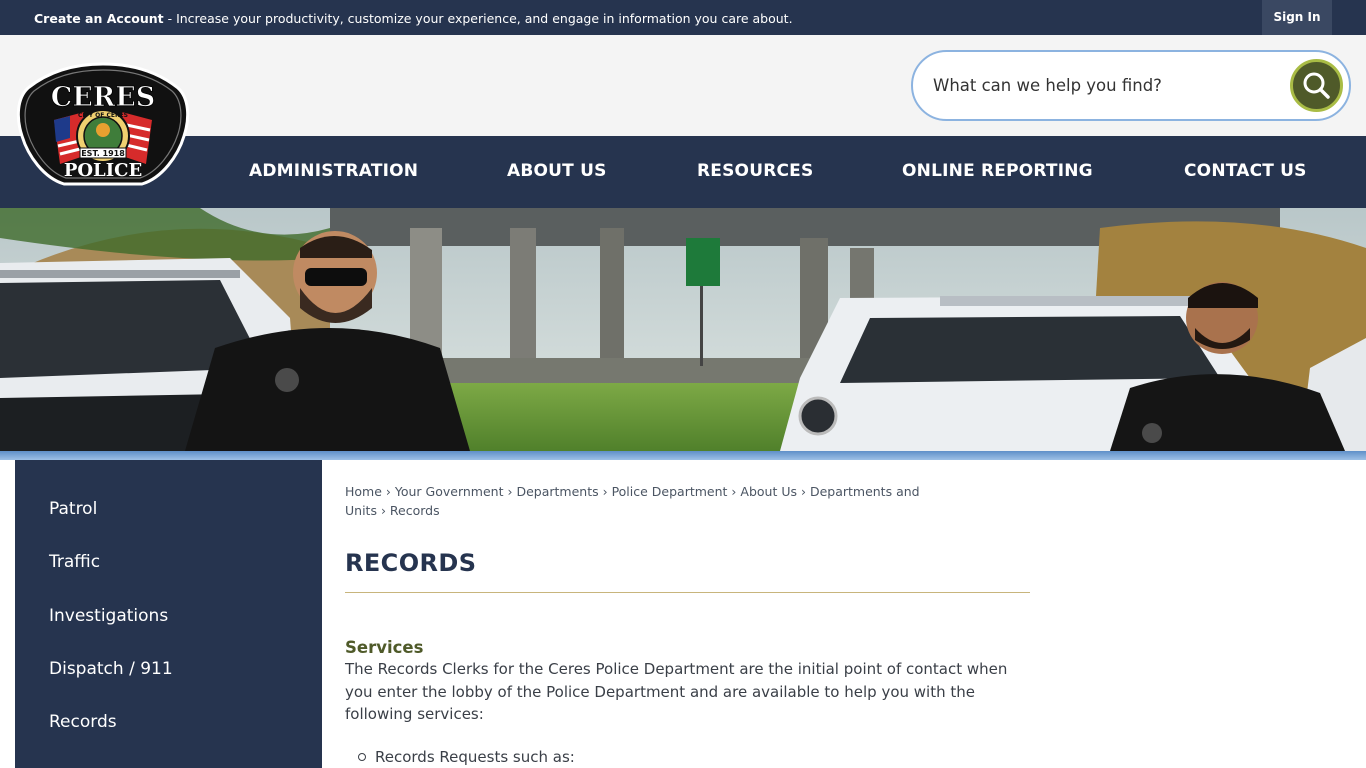  What do you see at coordinates (103, 115) in the screenshot?
I see `logo-city-text: CITY OF CERES` at bounding box center [103, 115].